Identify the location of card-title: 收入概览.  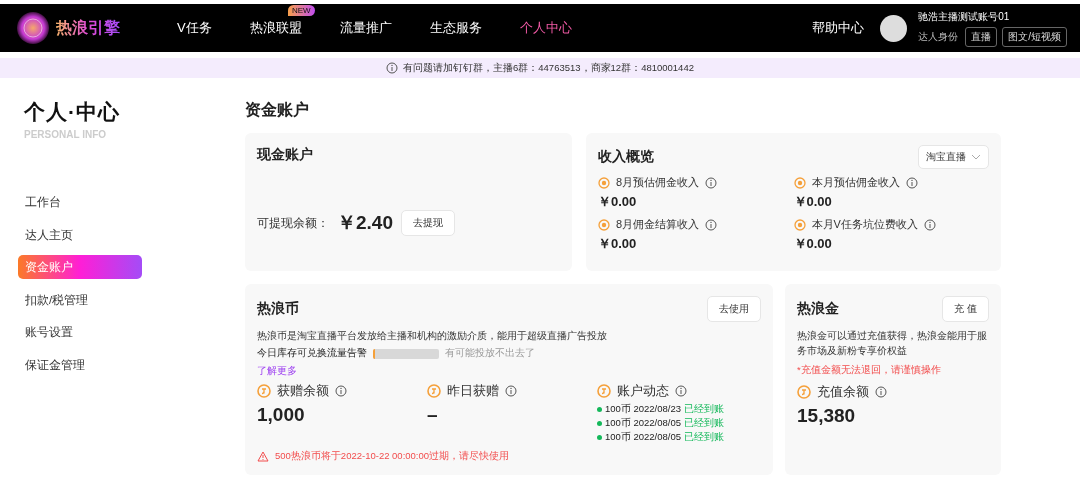
(626, 157).